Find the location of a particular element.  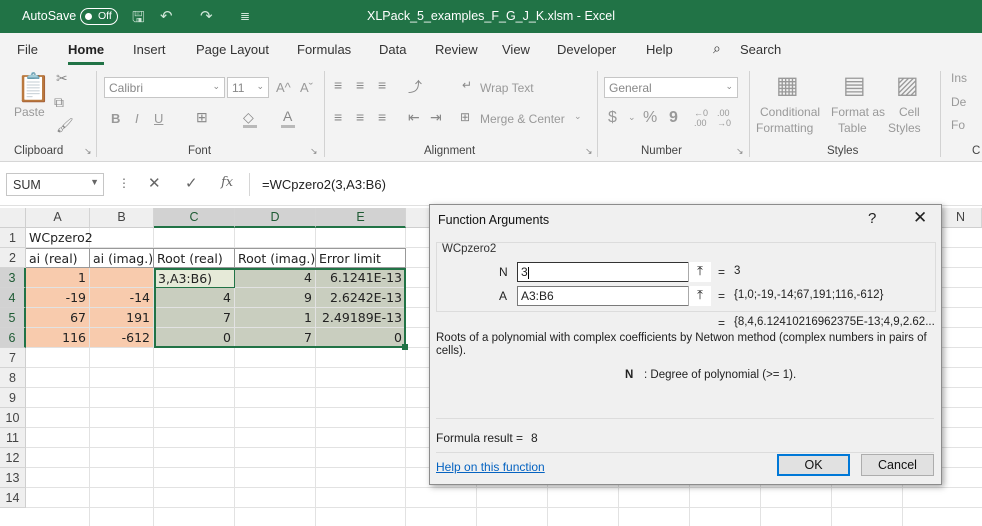

cut-icon: ✂ is located at coordinates (62, 78).